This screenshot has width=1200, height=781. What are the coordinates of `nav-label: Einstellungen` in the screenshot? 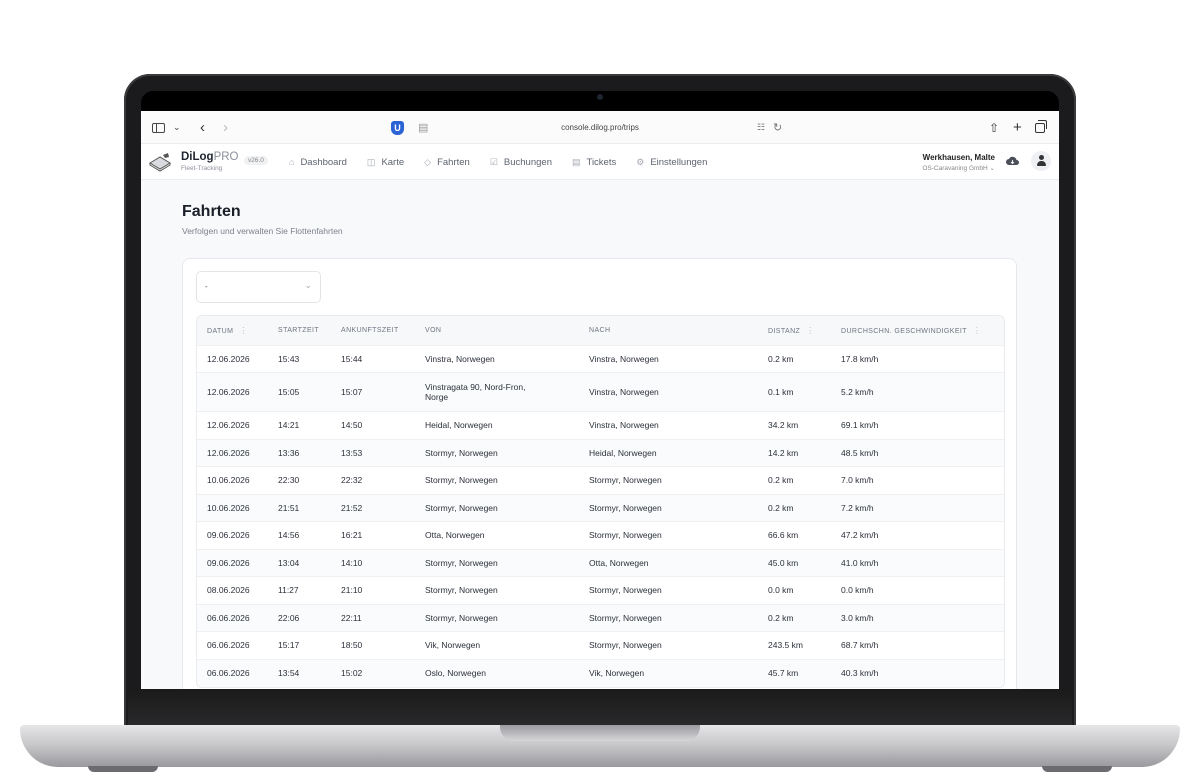 It's located at (679, 162).